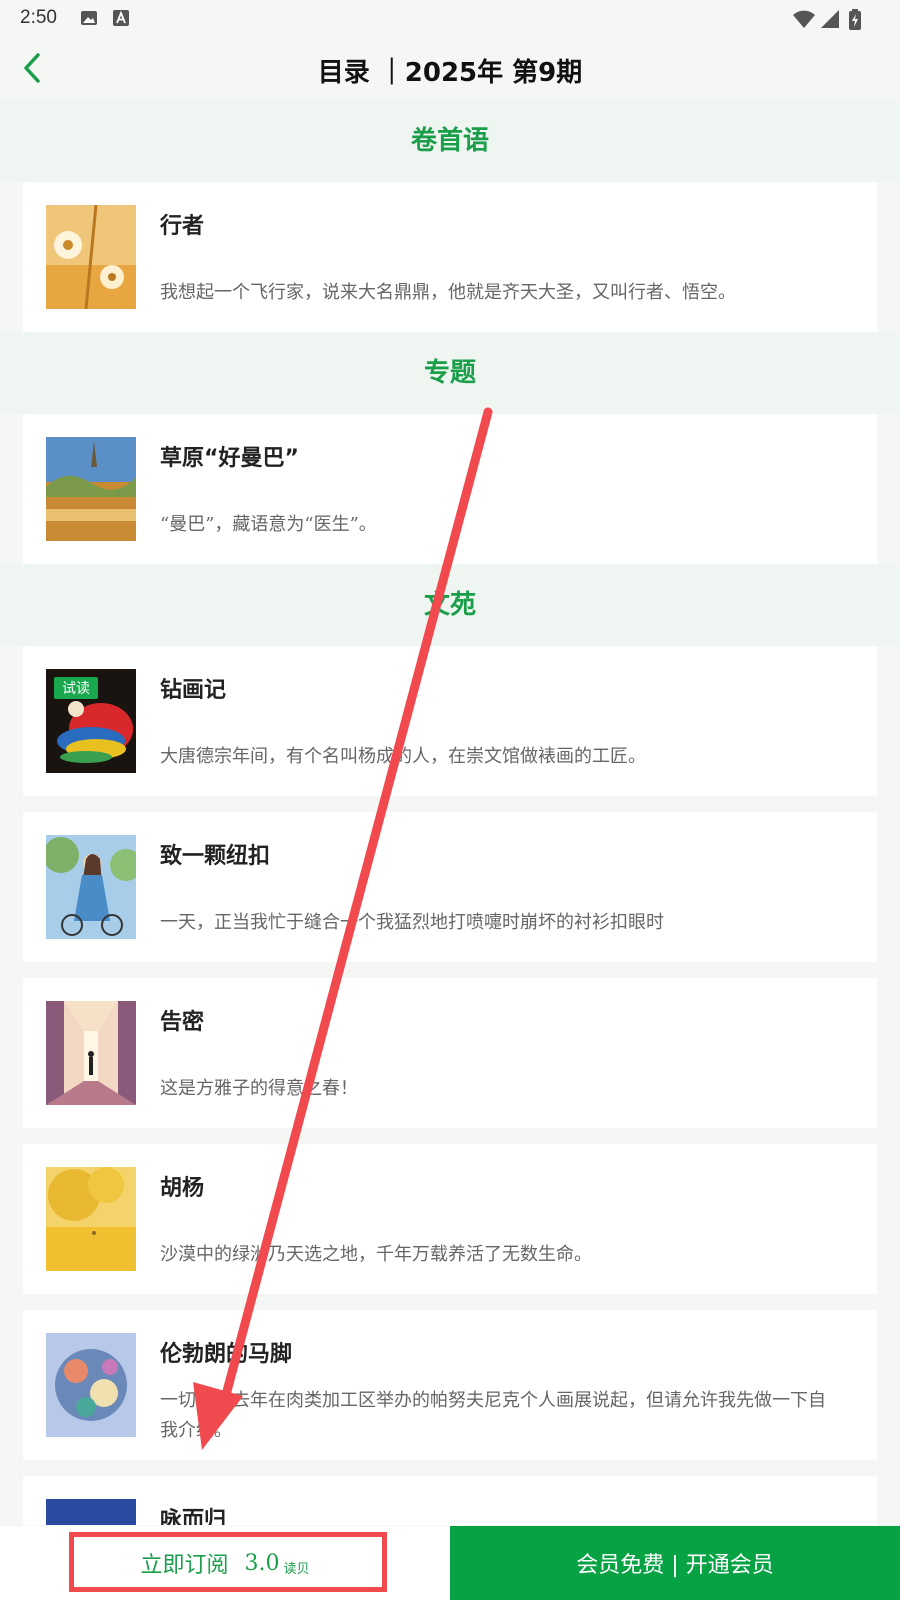  What do you see at coordinates (193, 1516) in the screenshot?
I see `article-title: 咏而归` at bounding box center [193, 1516].